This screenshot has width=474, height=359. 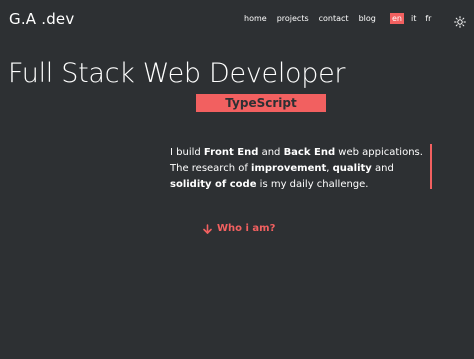 I want to click on hero-title: Full Stack Web Developer, so click(x=177, y=73).